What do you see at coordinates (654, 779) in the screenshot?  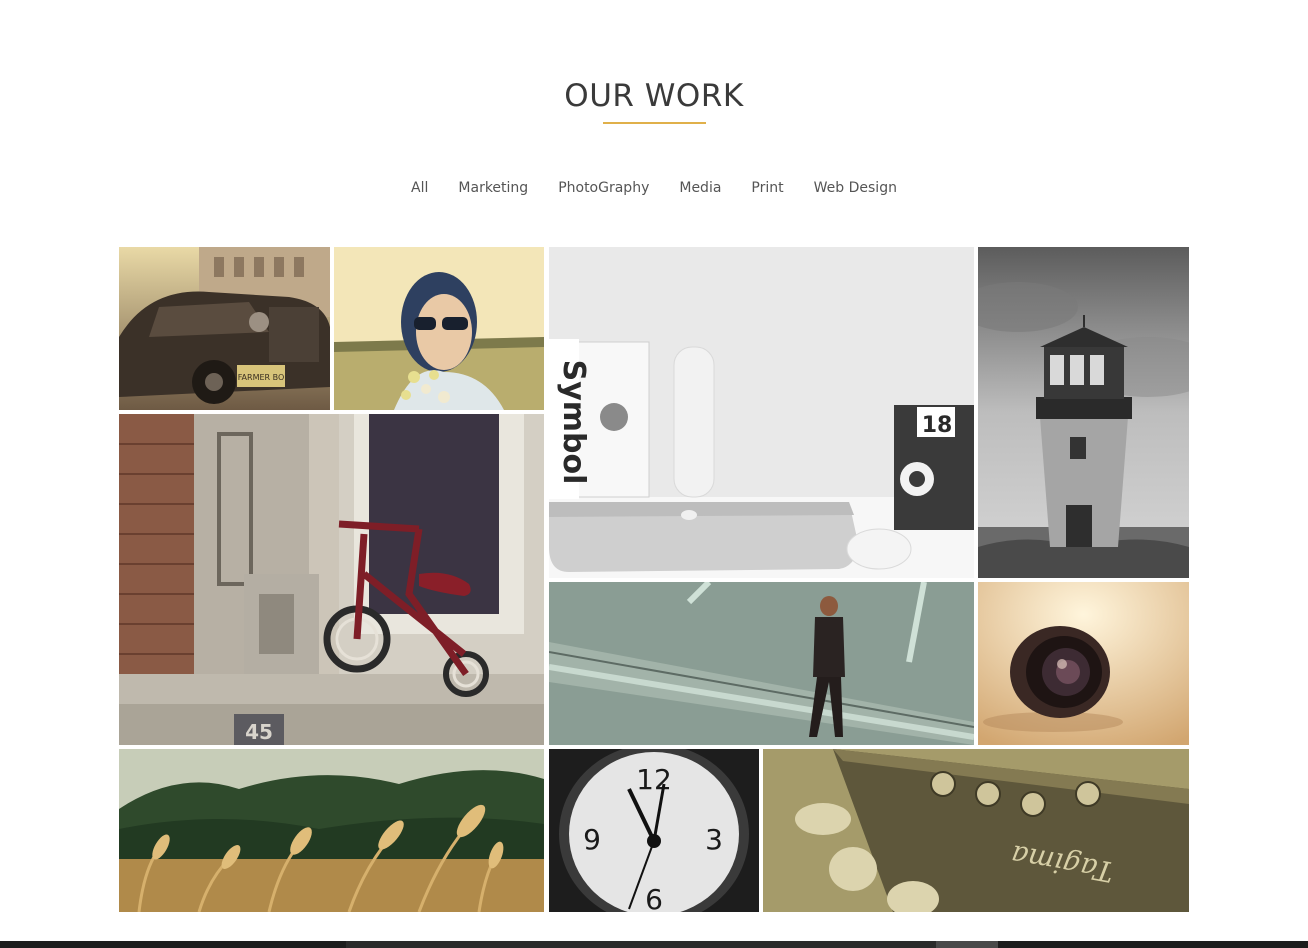 I see `clock-twelve-text: 12` at bounding box center [654, 779].